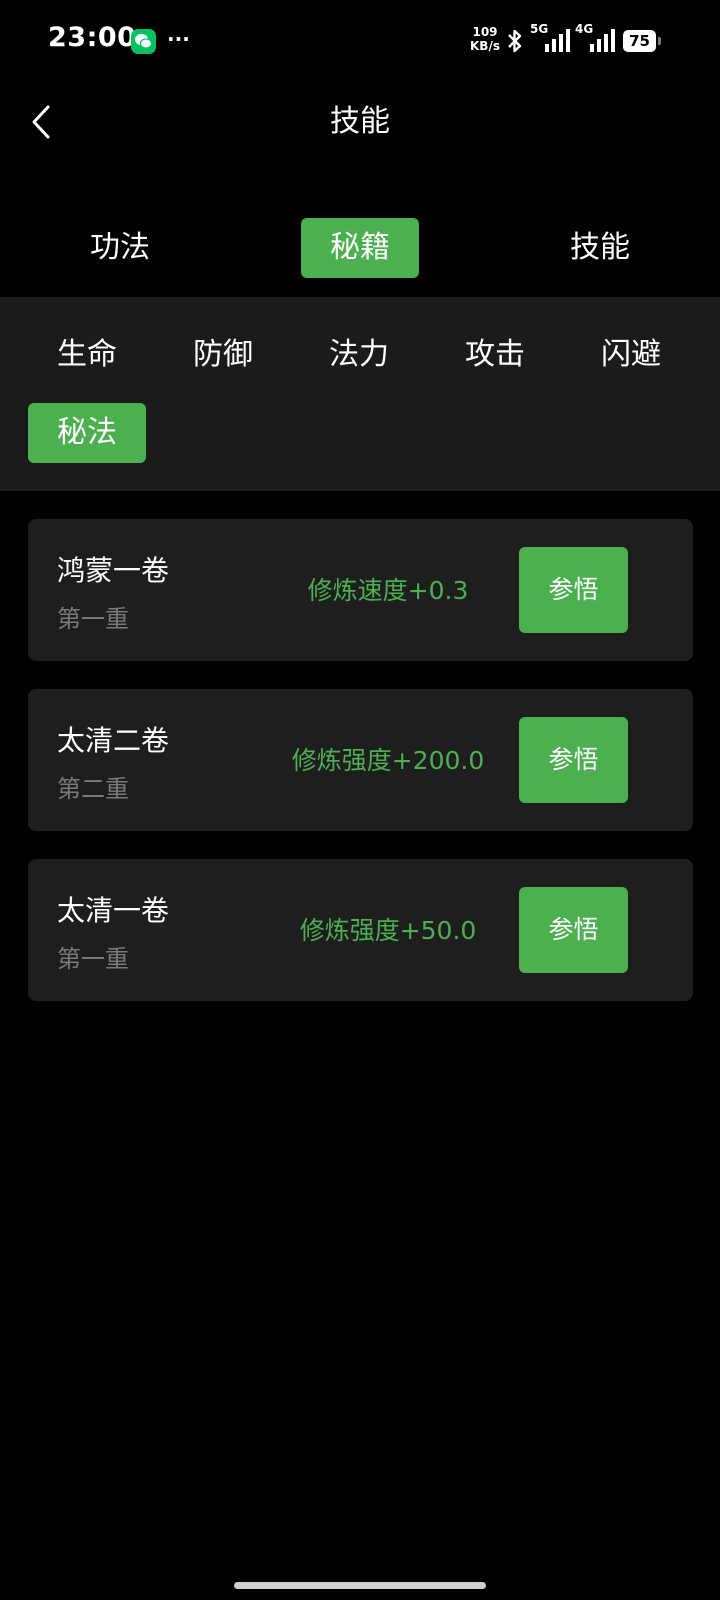  I want to click on item-name: 太清二卷, so click(113, 740).